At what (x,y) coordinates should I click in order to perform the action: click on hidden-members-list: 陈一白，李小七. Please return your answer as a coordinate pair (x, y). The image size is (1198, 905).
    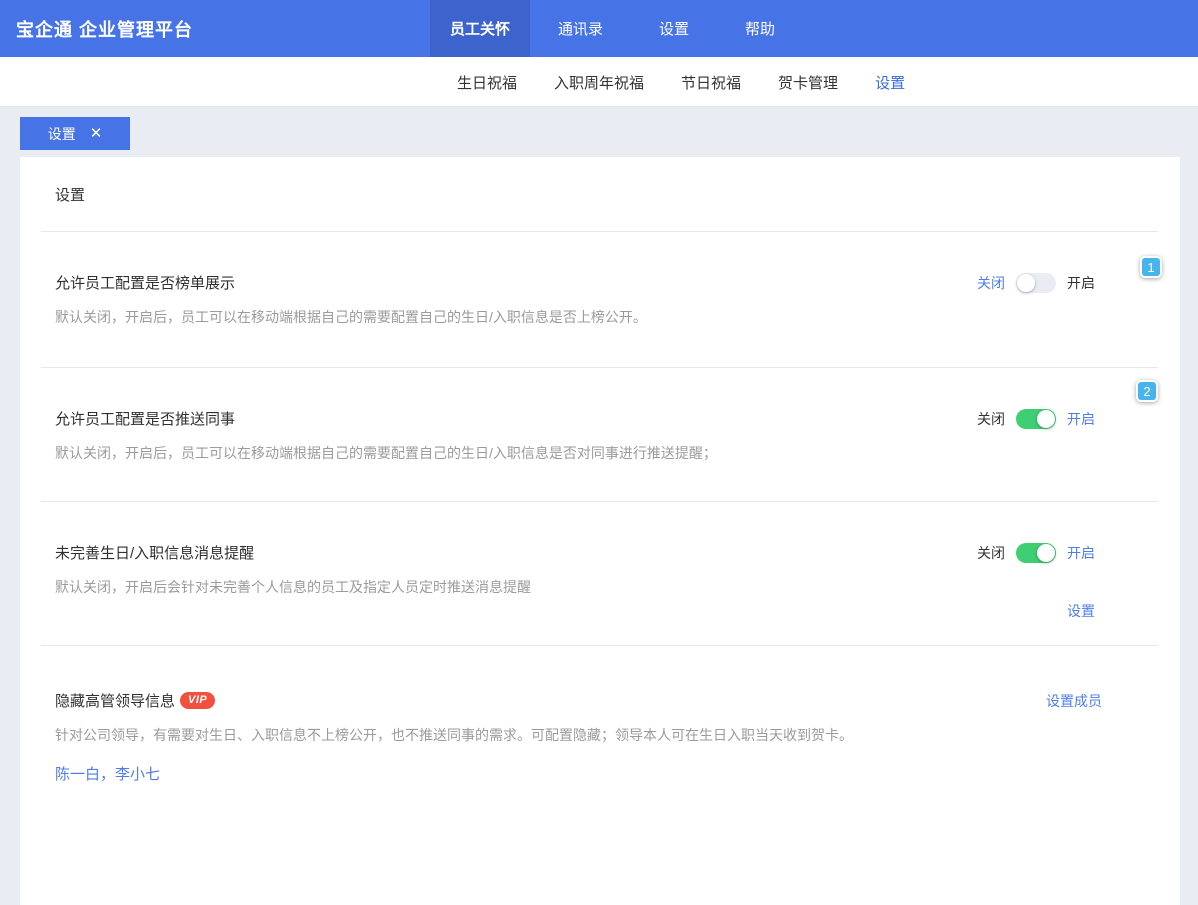
    Looking at the image, I should click on (600, 764).